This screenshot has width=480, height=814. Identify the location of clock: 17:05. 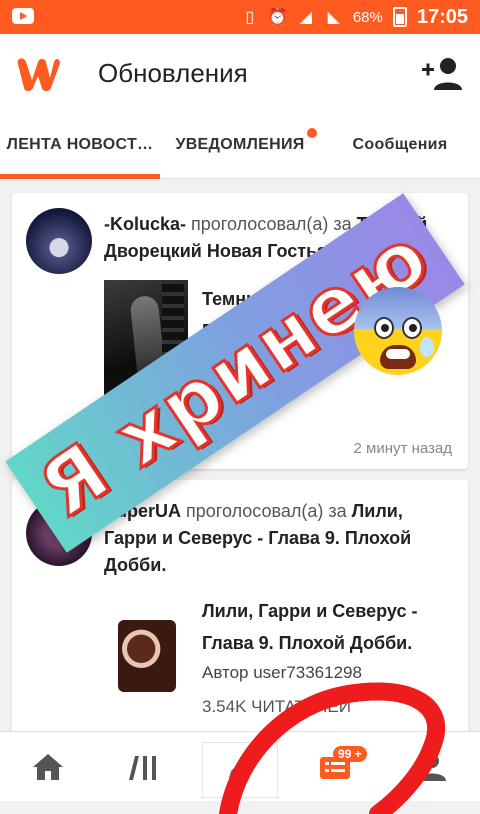
(442, 16).